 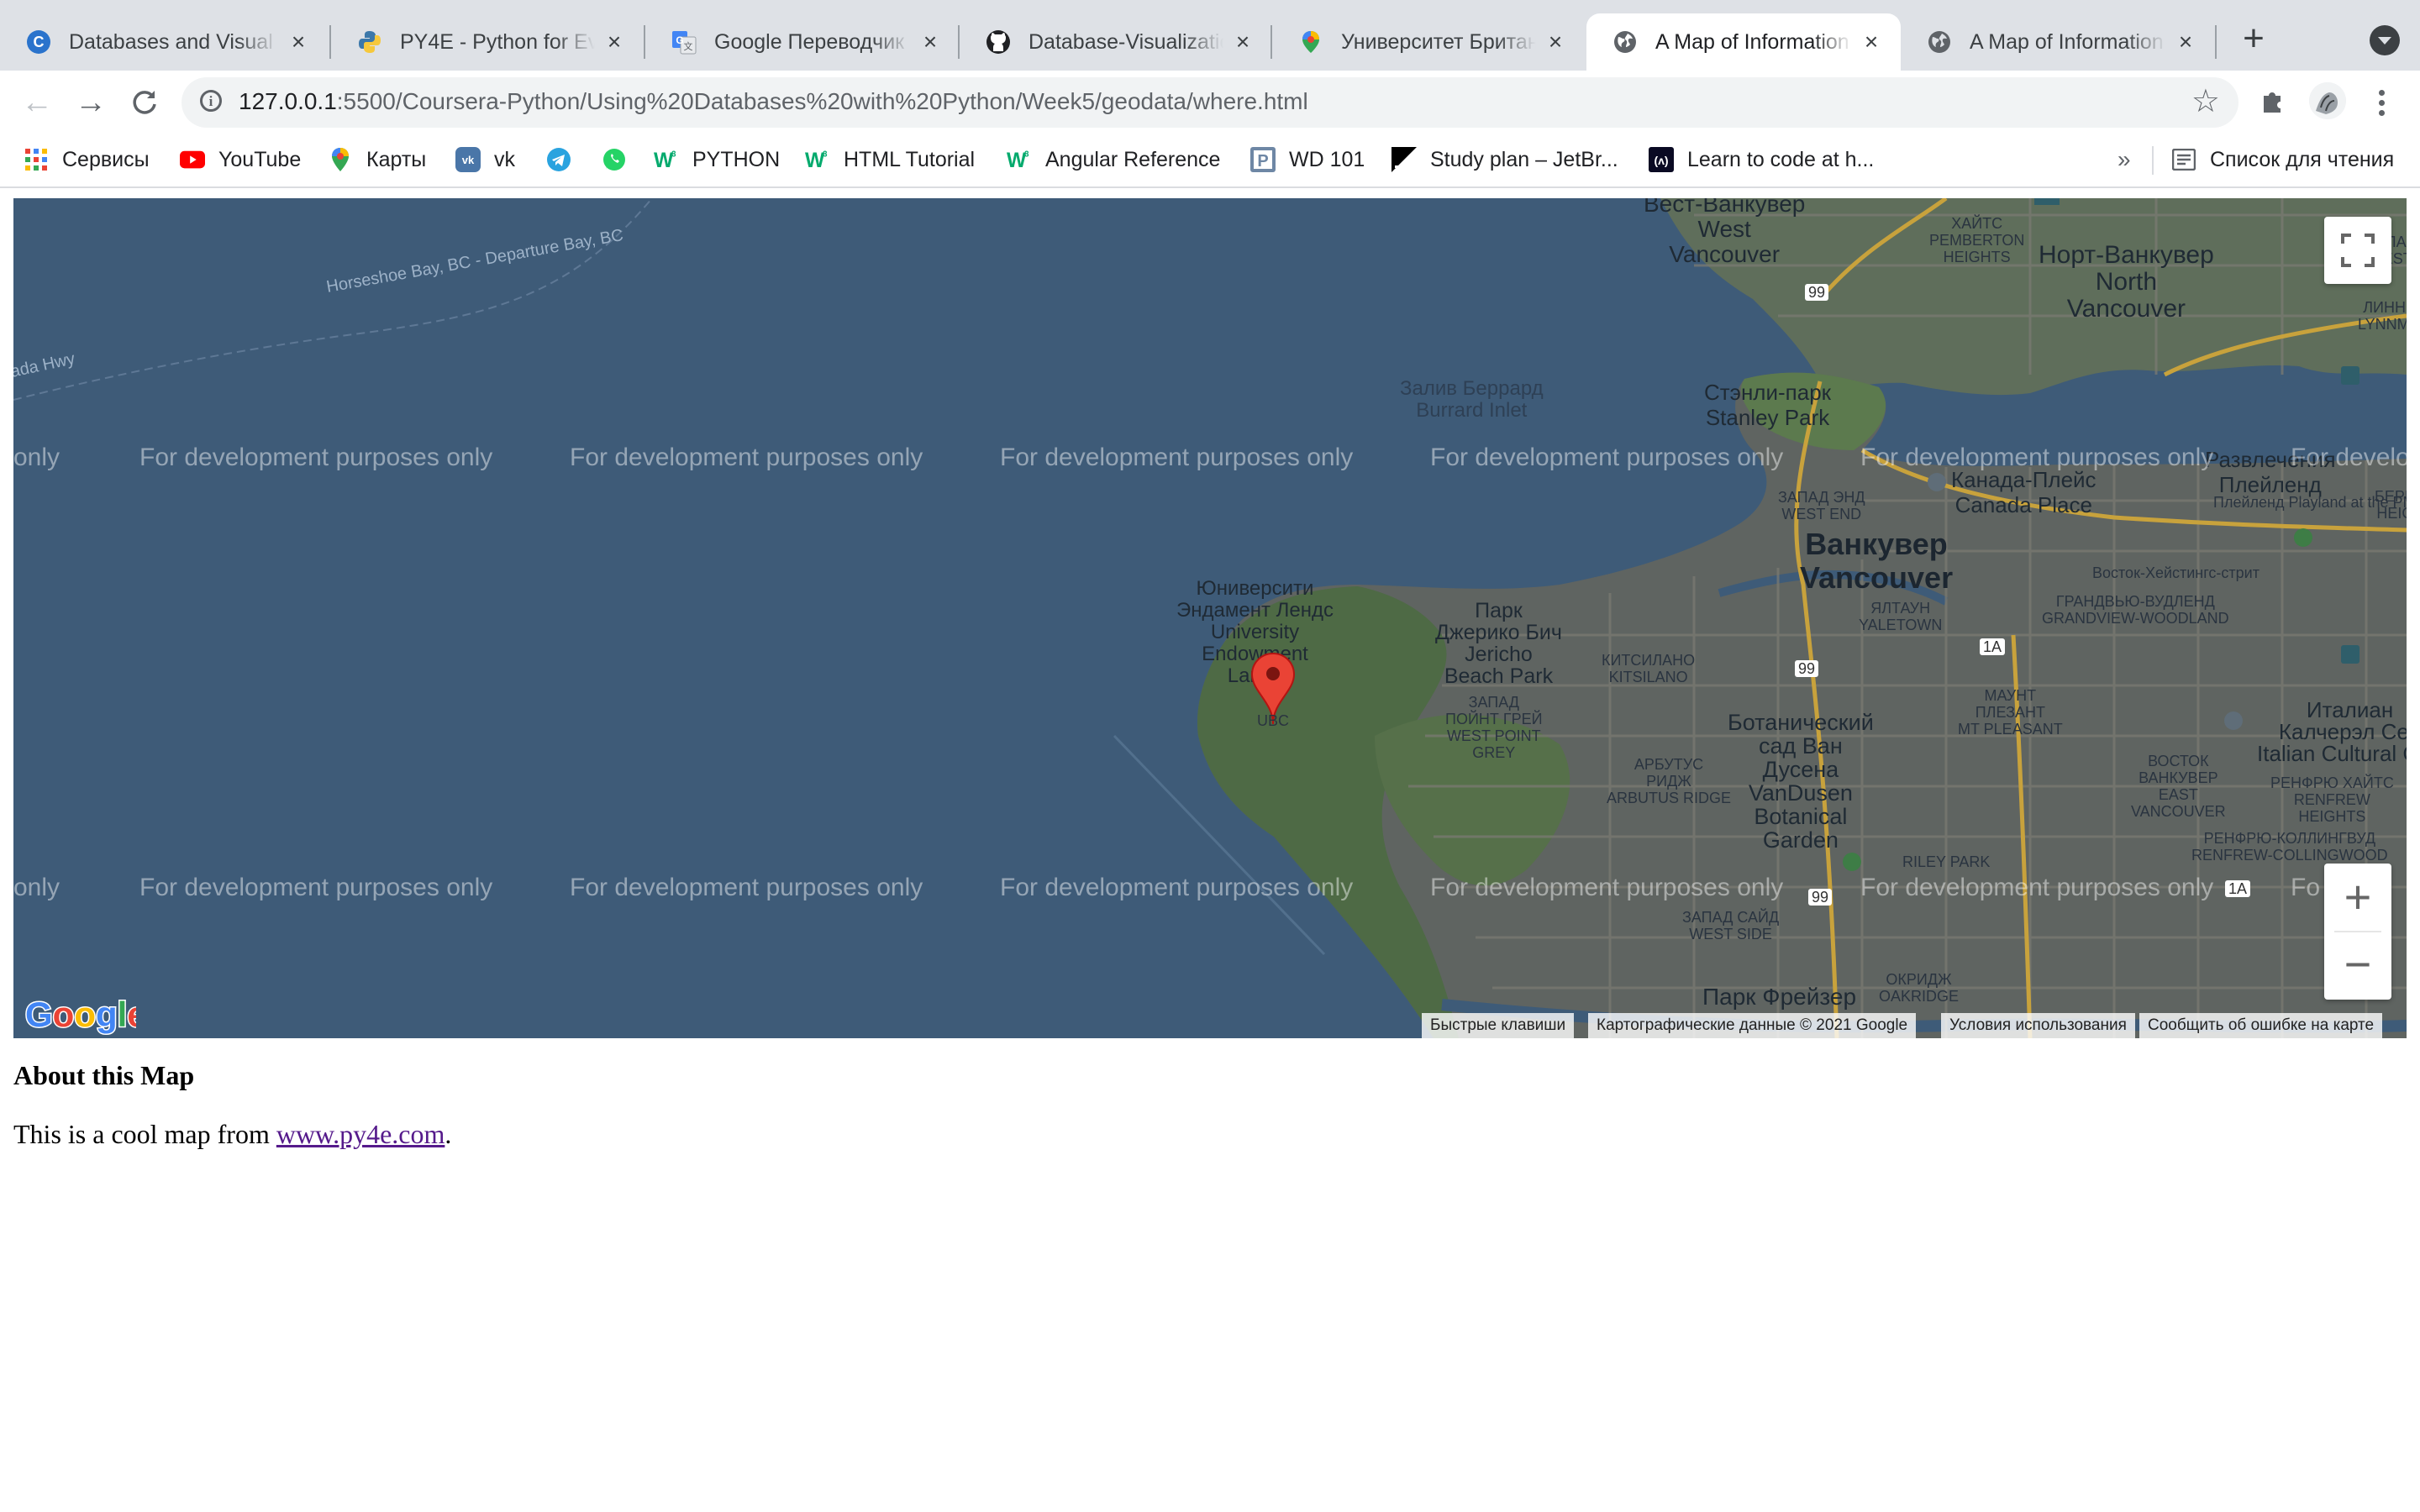 What do you see at coordinates (1498, 643) in the screenshot?
I see `map-label-jericho: Парк Джерико Бич Jericho Beach Park` at bounding box center [1498, 643].